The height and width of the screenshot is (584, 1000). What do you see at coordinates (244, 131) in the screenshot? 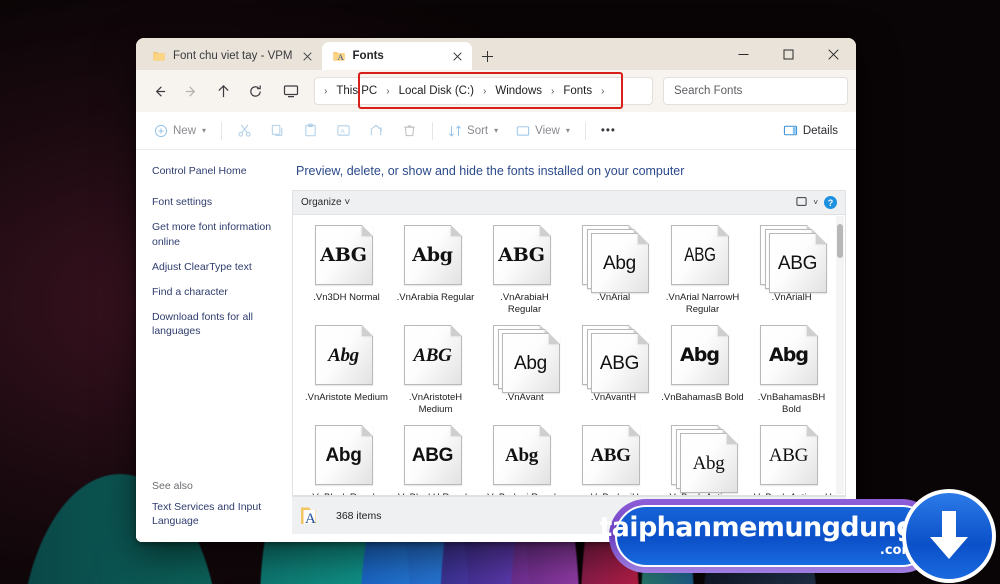
I see `cut-button` at bounding box center [244, 131].